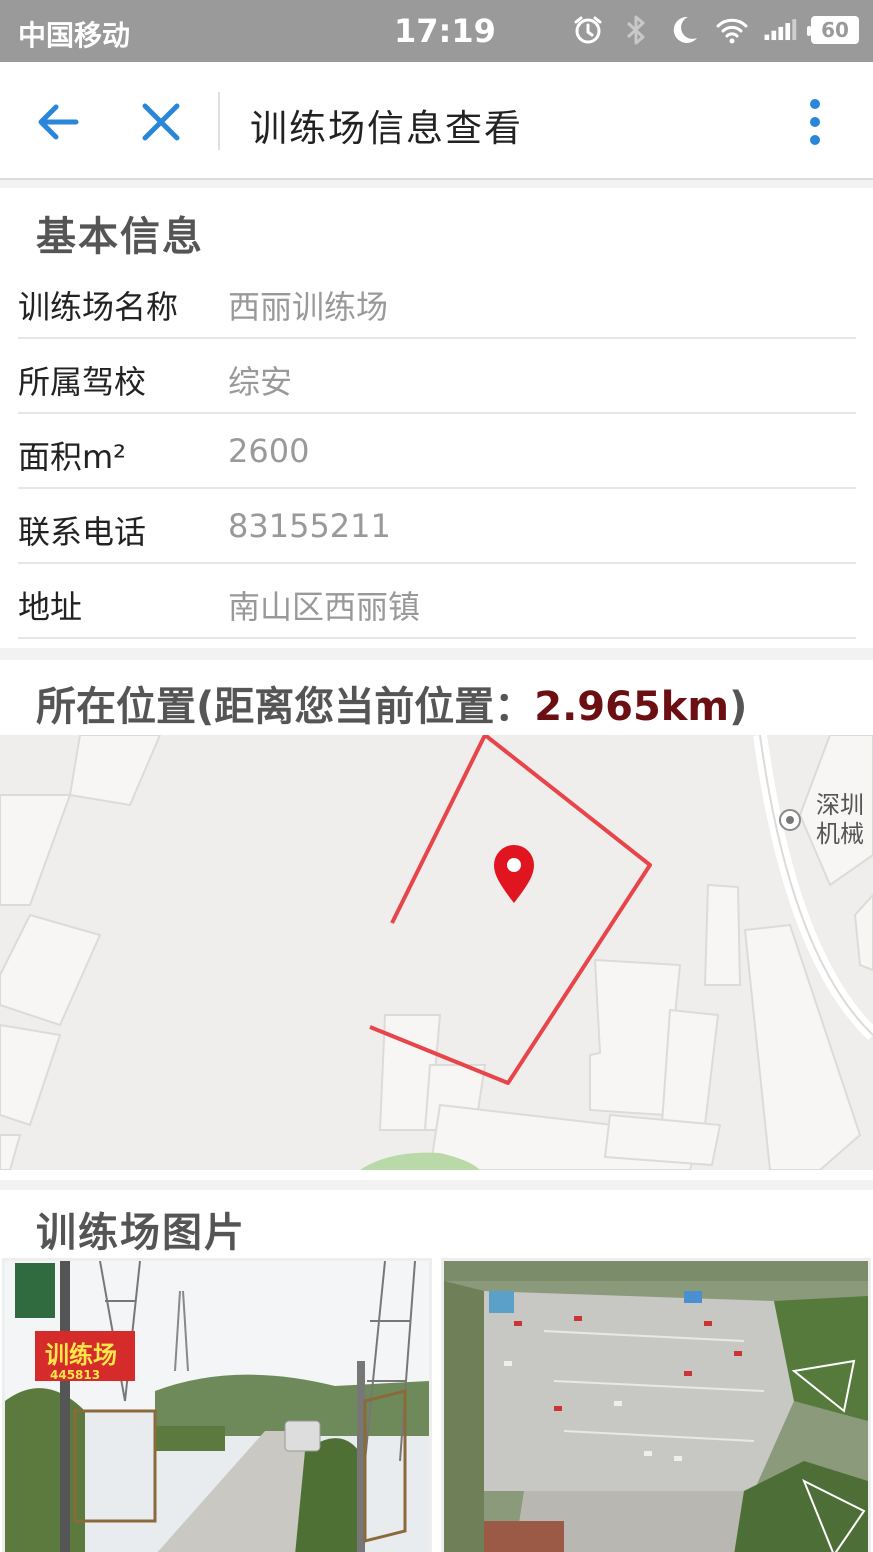 The image size is (873, 1552). I want to click on bluetooth-icon, so click(636, 30).